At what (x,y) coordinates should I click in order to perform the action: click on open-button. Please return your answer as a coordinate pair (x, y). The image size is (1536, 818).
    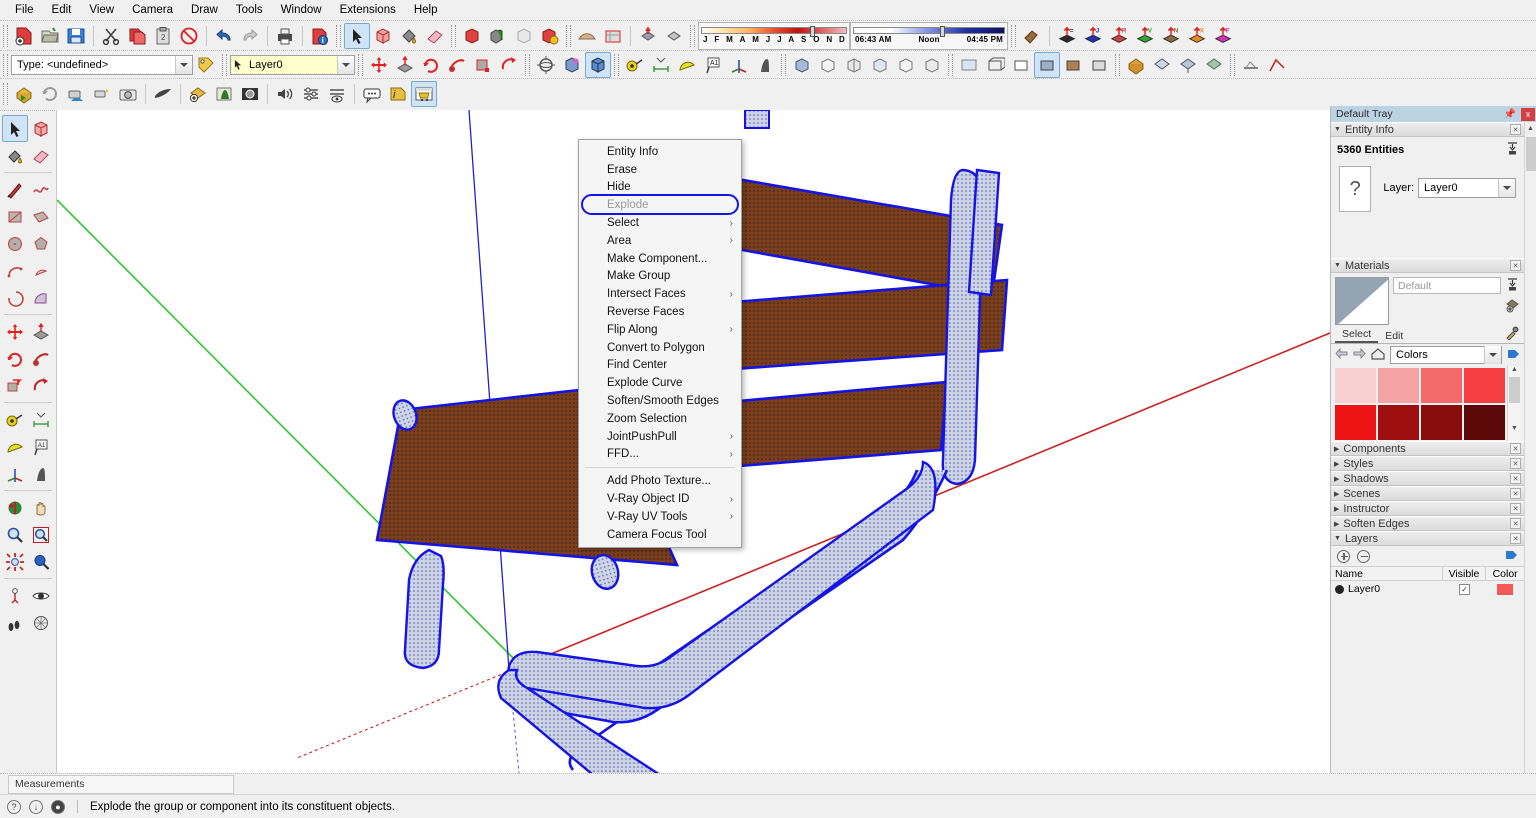
    Looking at the image, I should click on (50, 36).